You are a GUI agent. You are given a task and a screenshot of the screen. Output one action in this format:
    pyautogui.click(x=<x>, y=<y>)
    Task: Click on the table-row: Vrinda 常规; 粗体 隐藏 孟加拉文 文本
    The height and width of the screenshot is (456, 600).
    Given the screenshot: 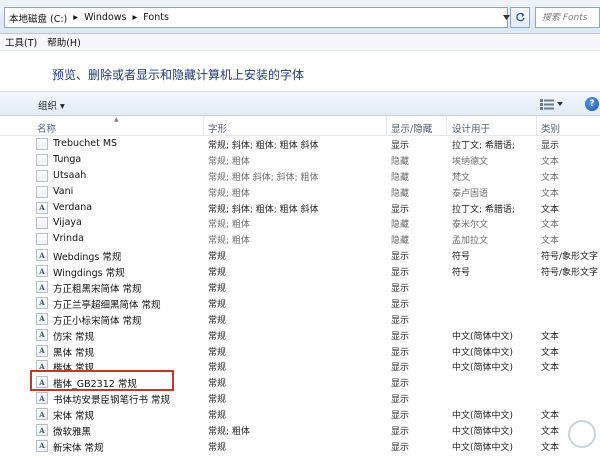 What is the action you would take?
    pyautogui.click(x=300, y=239)
    